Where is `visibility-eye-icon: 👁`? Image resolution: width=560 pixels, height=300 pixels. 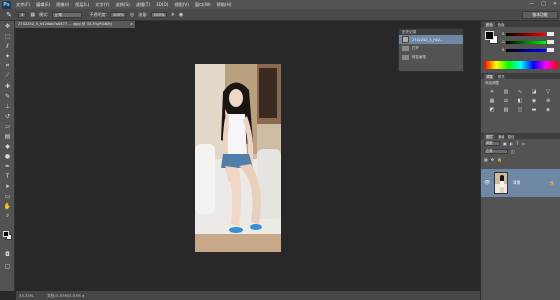 visibility-eye-icon: 👁 is located at coordinates (488, 183).